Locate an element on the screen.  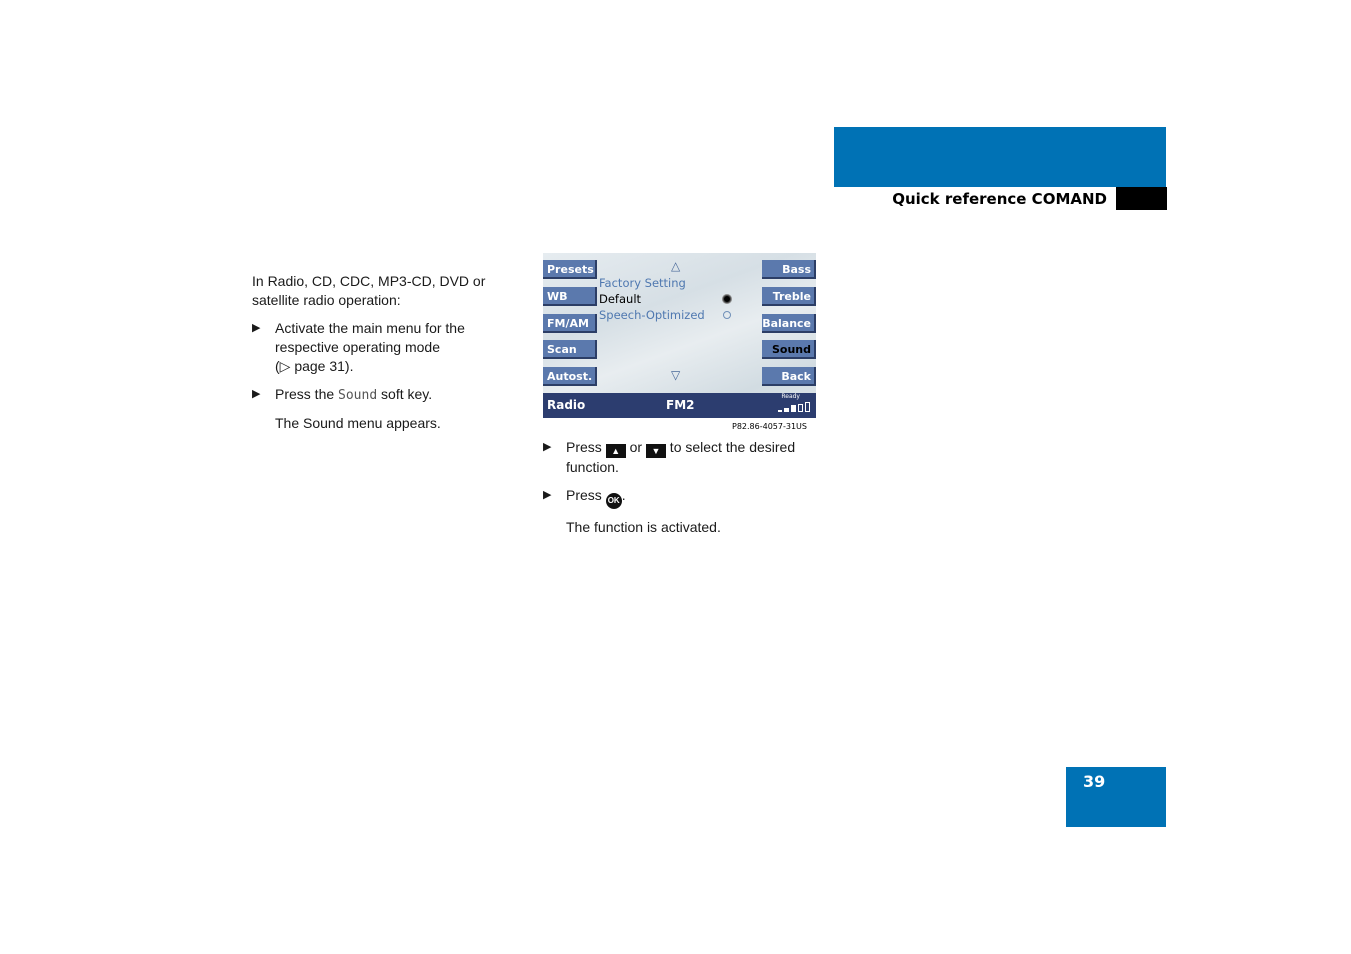
radio-unselected-icon is located at coordinates (727, 315).